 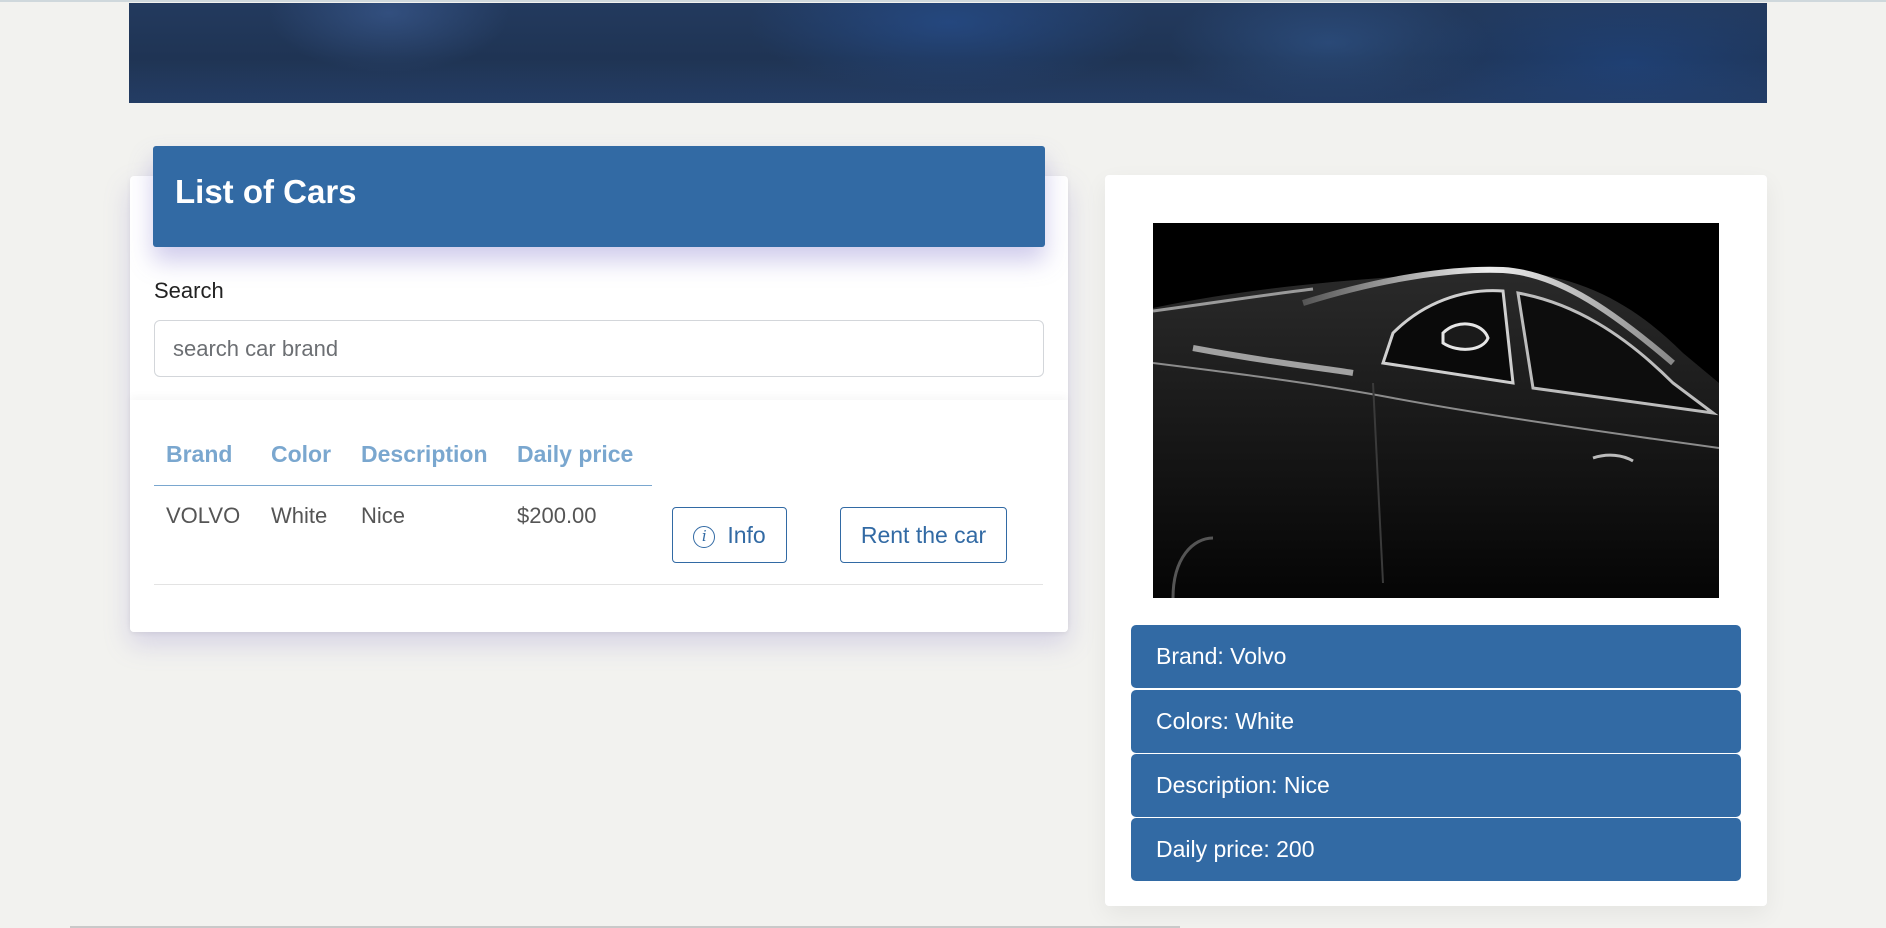 What do you see at coordinates (424, 454) in the screenshot?
I see `column-header-description: Description` at bounding box center [424, 454].